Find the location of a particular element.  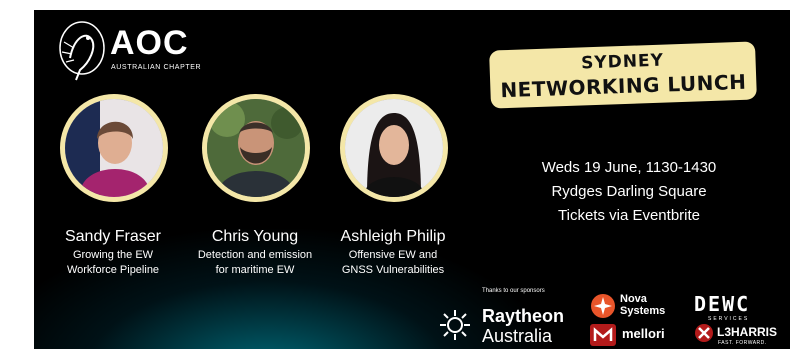

dewc-services: SERVICES is located at coordinates (729, 319).